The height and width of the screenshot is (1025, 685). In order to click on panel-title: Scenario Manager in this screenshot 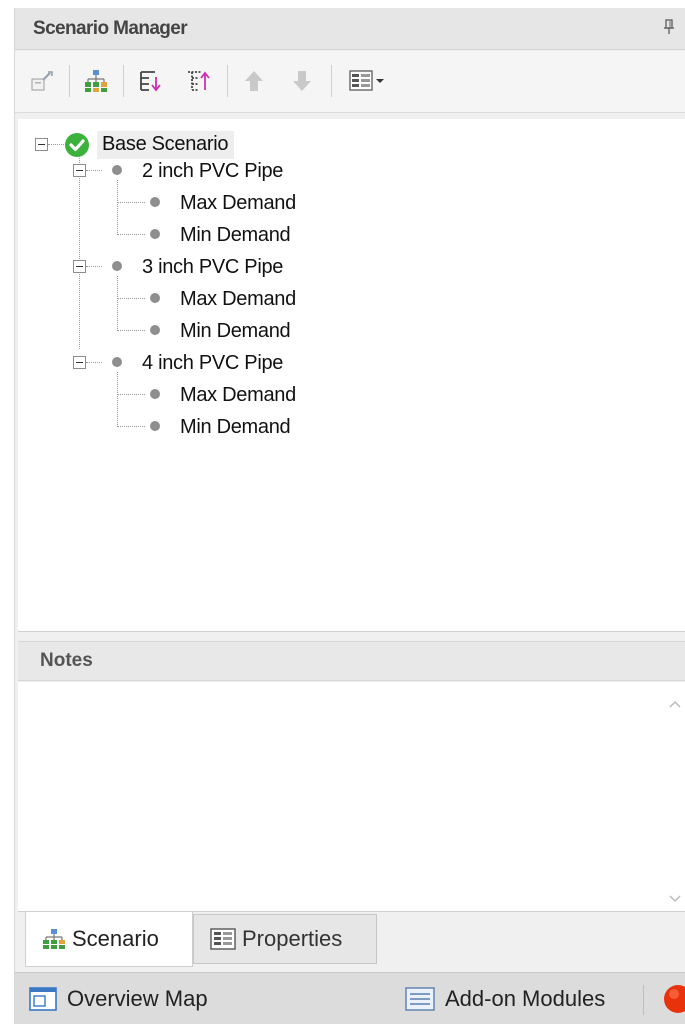, I will do `click(110, 28)`.